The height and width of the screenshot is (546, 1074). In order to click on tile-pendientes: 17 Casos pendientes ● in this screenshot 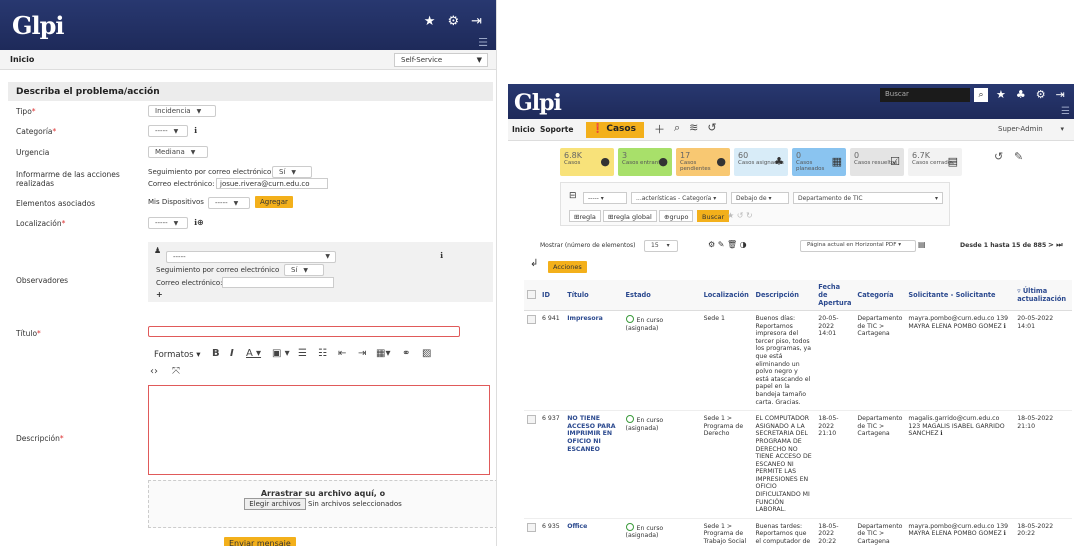, I will do `click(703, 162)`.